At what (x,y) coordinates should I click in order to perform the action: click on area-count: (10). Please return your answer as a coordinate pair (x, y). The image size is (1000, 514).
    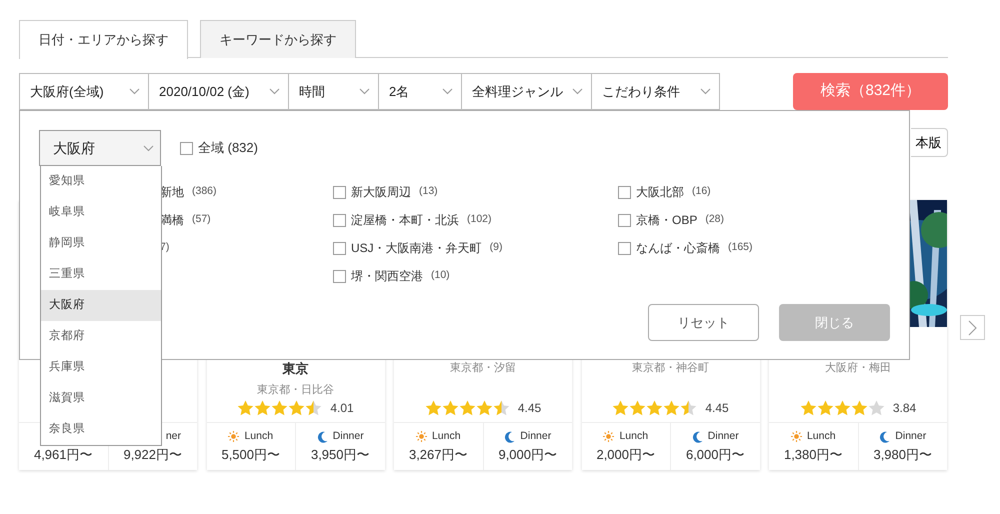
    Looking at the image, I should click on (440, 276).